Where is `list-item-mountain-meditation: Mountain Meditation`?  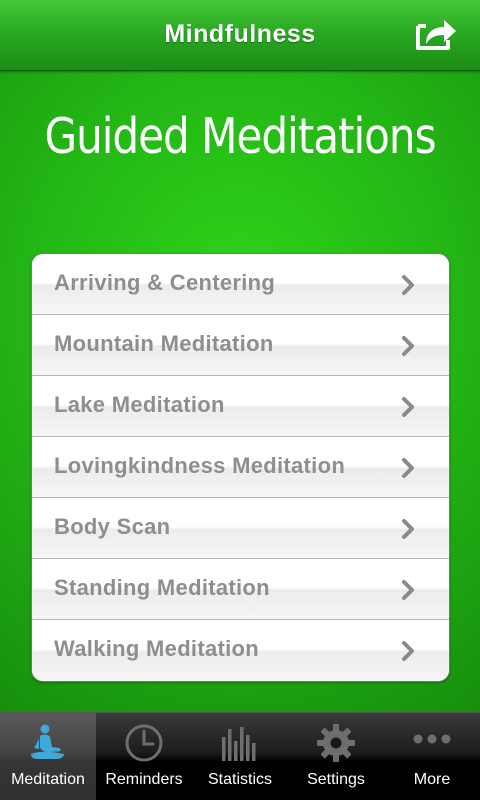
list-item-mountain-meditation: Mountain Meditation is located at coordinates (240, 345).